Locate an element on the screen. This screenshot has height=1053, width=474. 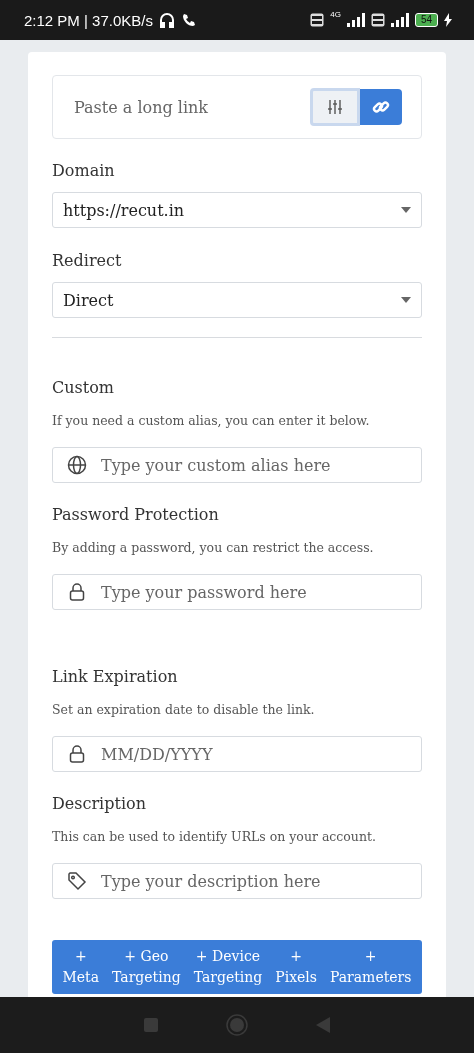
help-text: This can be used to identify URLs on your account. is located at coordinates (214, 836).